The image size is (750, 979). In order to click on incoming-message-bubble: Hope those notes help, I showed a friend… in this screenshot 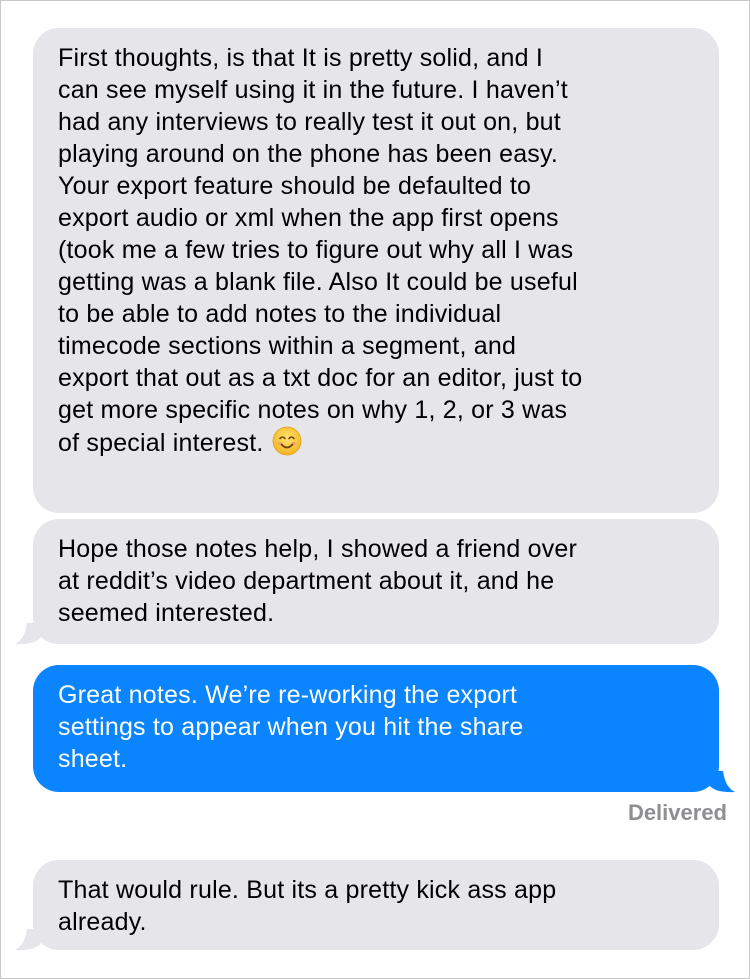, I will do `click(376, 581)`.